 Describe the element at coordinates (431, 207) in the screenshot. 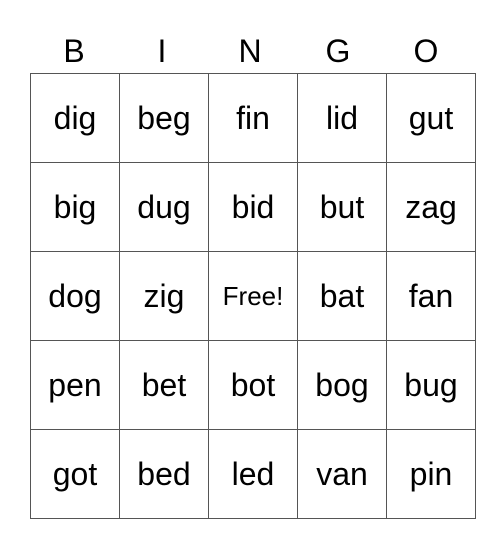

I see `card-cell: zag` at that location.